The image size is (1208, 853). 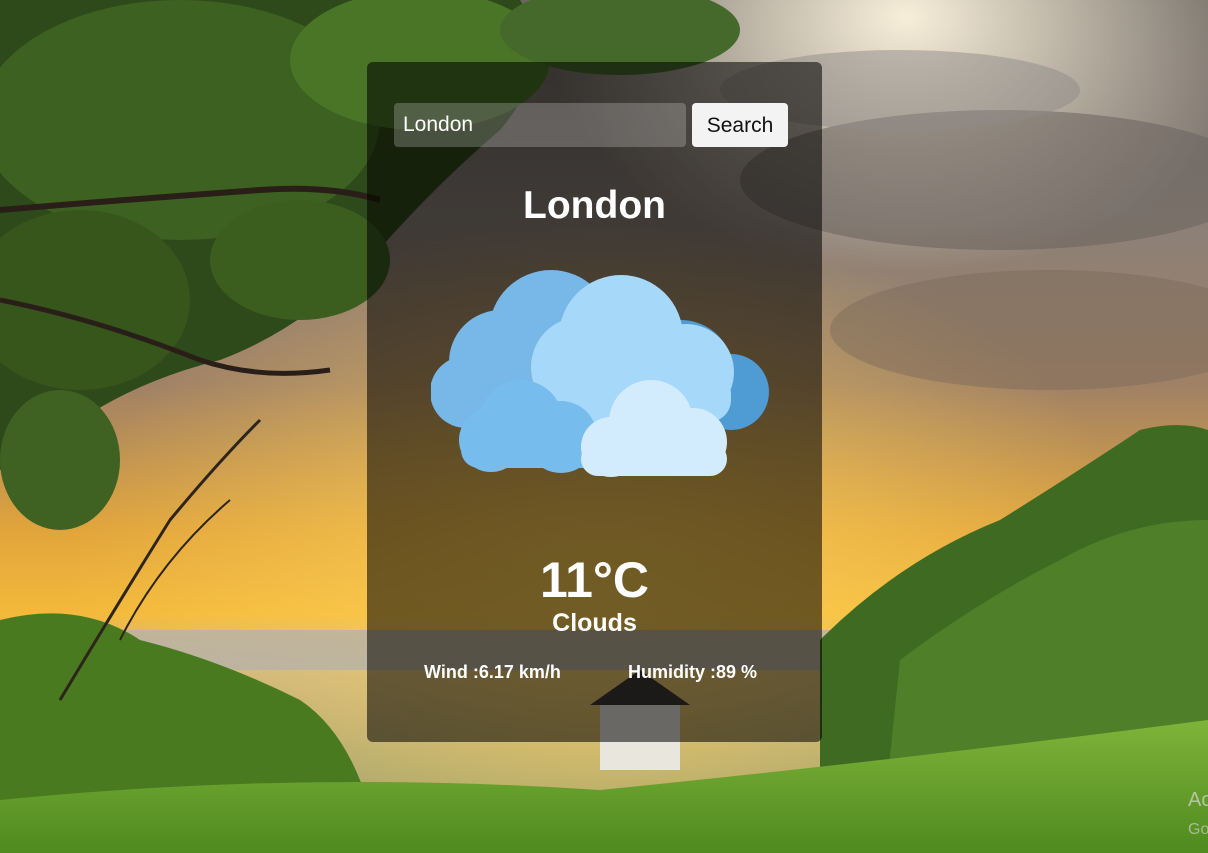 What do you see at coordinates (740, 125) in the screenshot?
I see `search-button: Search` at bounding box center [740, 125].